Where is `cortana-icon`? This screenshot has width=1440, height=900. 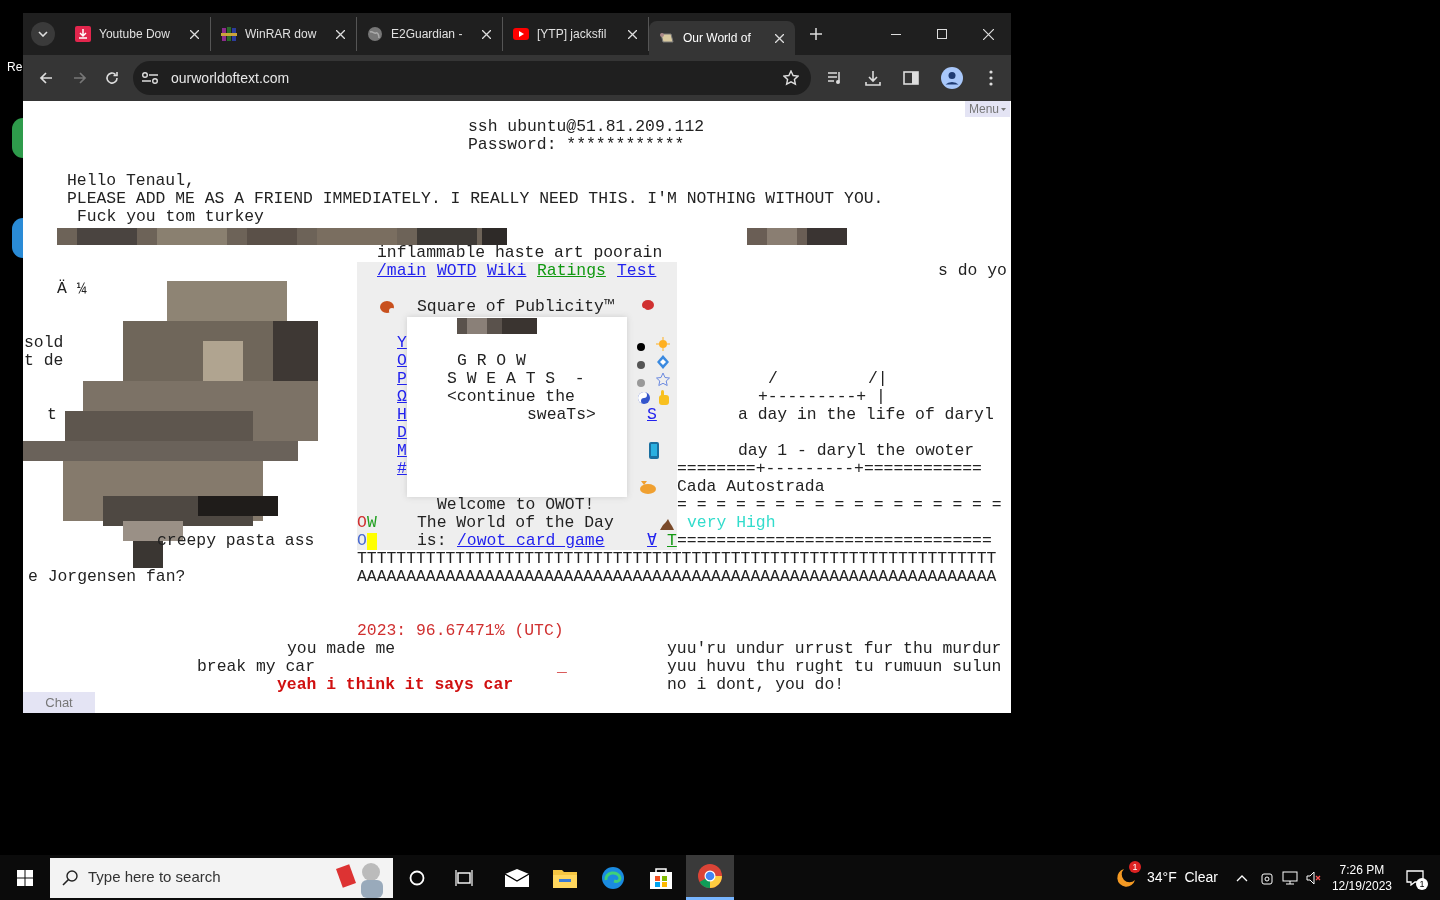
cortana-icon is located at coordinates (417, 877).